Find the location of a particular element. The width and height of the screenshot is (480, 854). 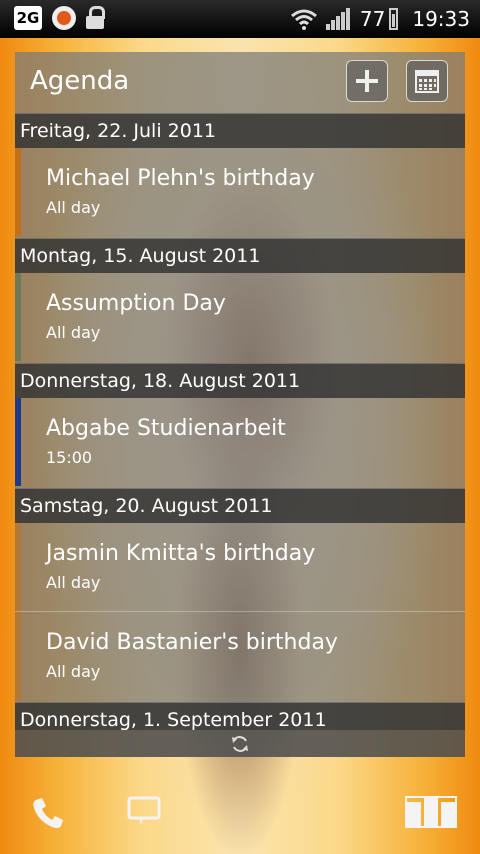

agenda-event: Assumption Day All day is located at coordinates (240, 317).